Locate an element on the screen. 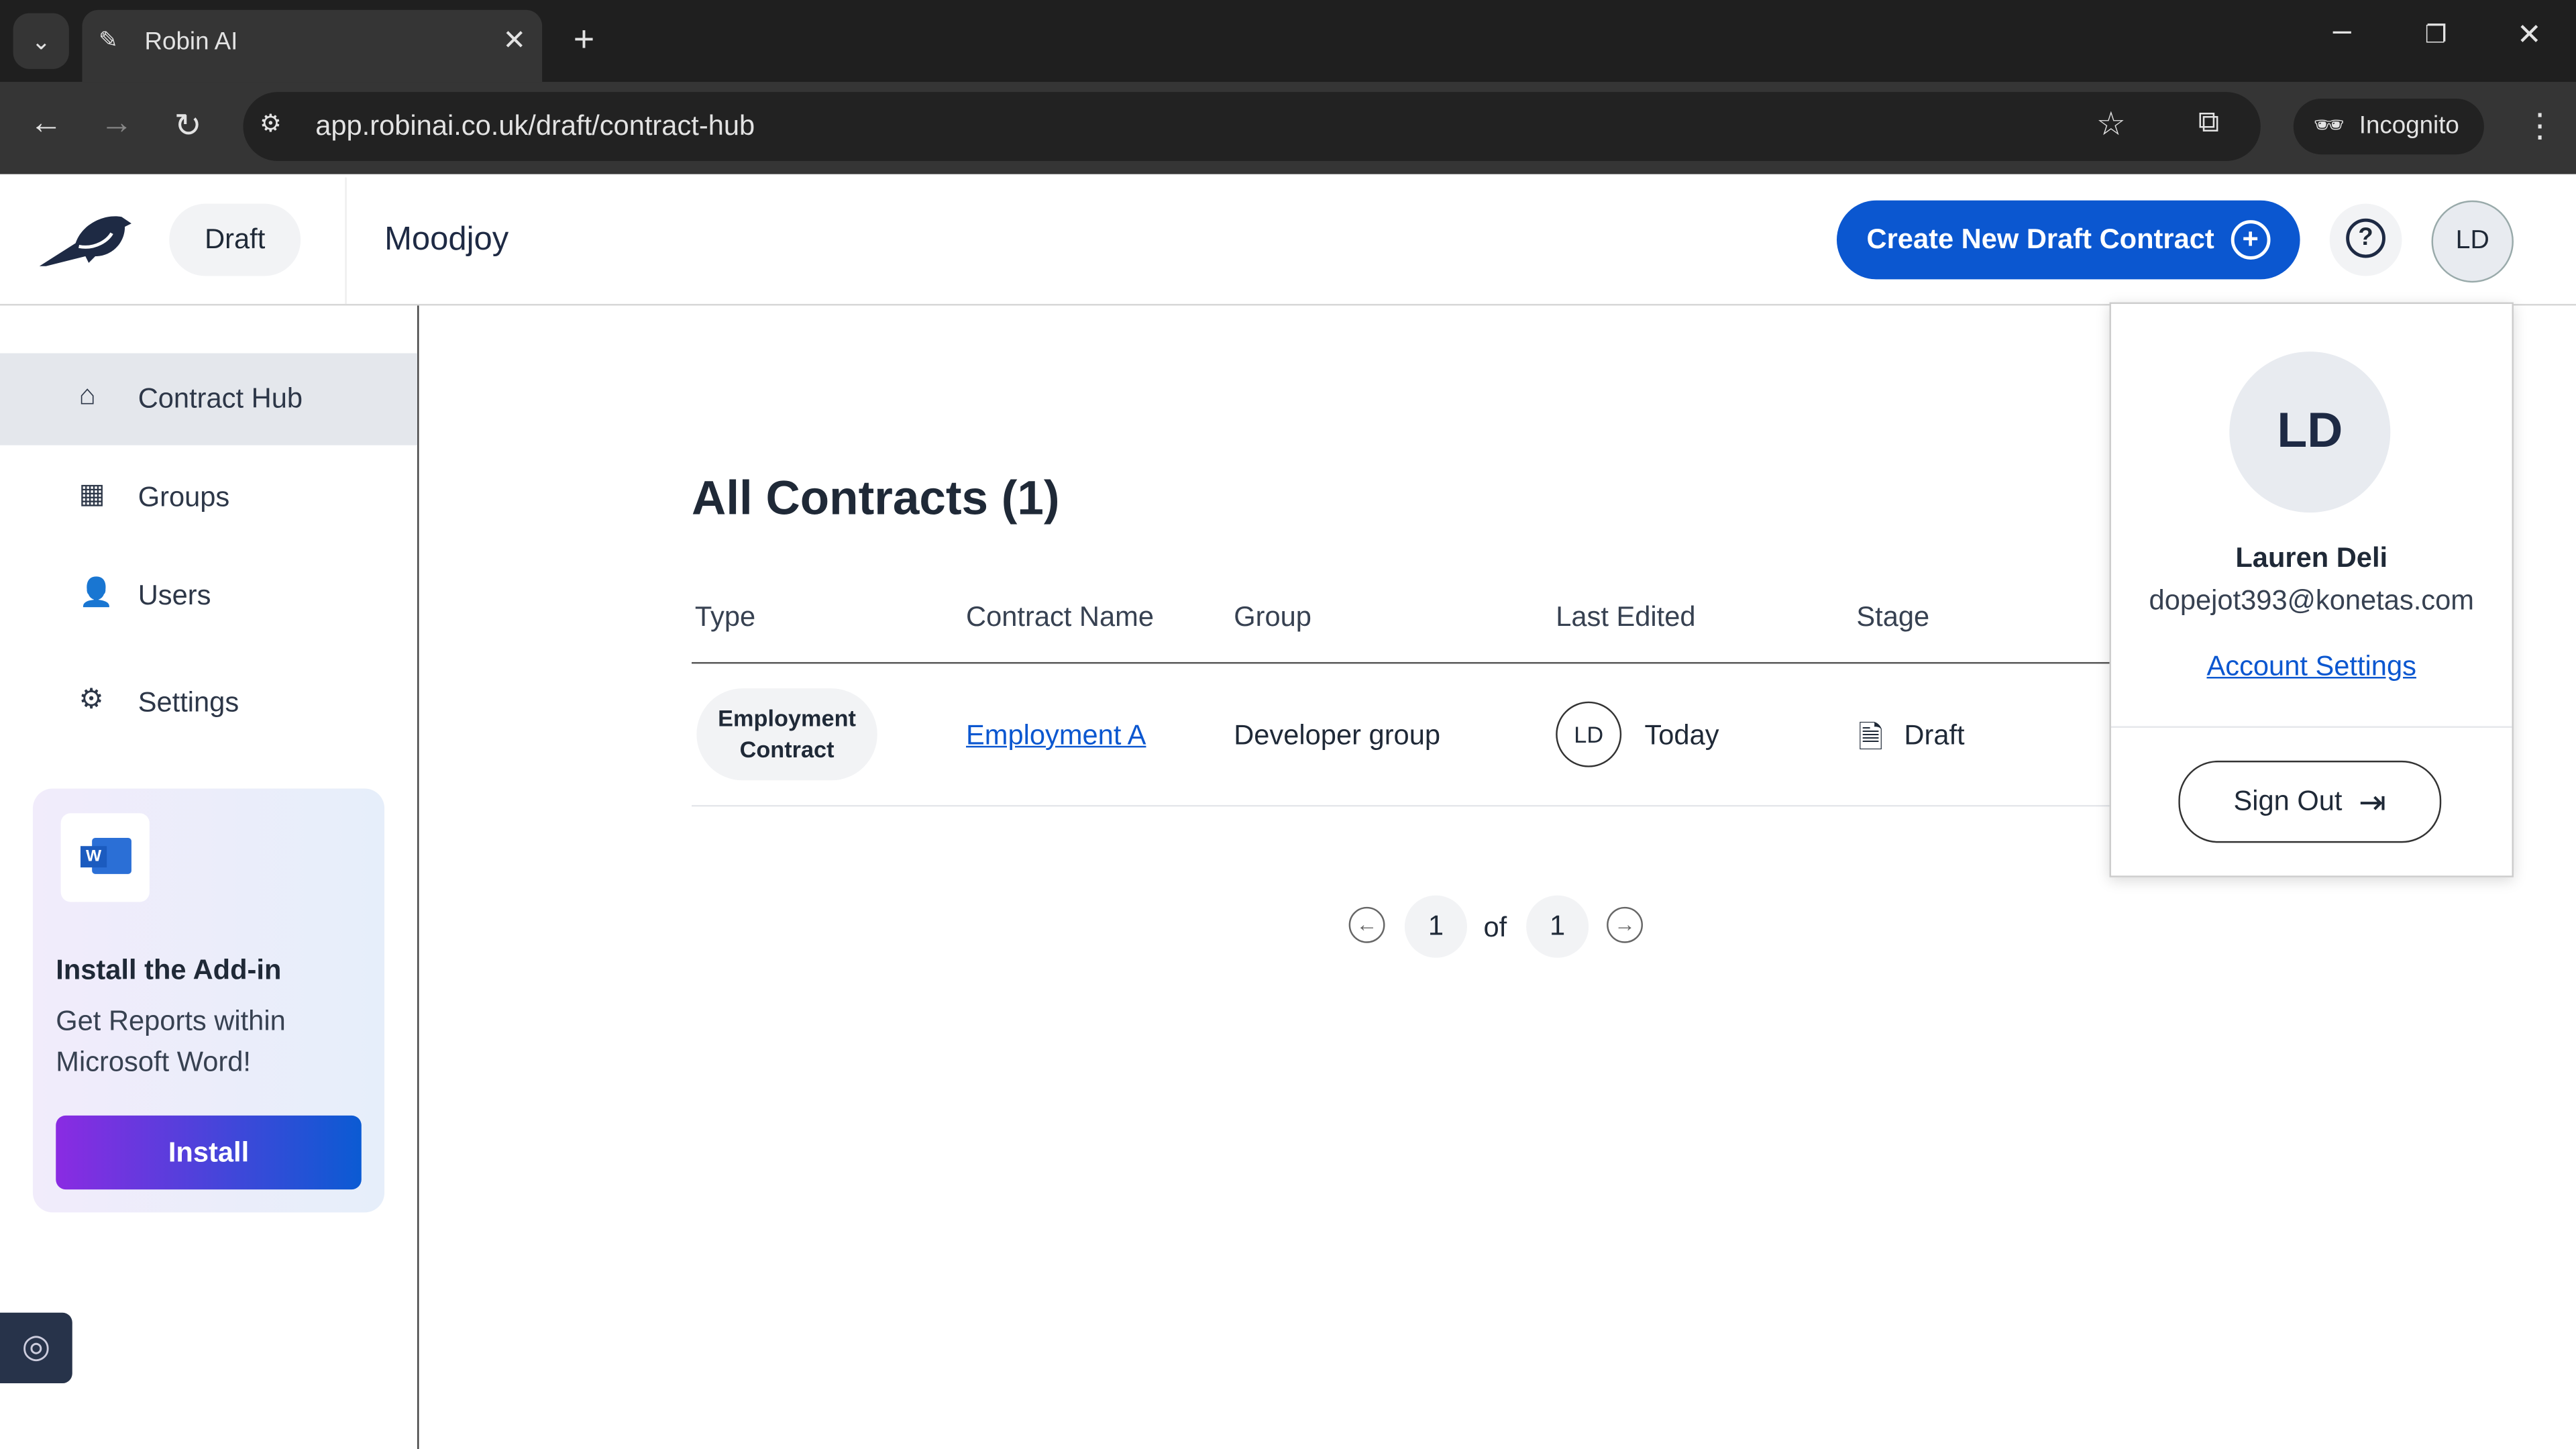 The height and width of the screenshot is (1449, 2576). sign-out-button: Sign Out ⇥ is located at coordinates (2310, 801).